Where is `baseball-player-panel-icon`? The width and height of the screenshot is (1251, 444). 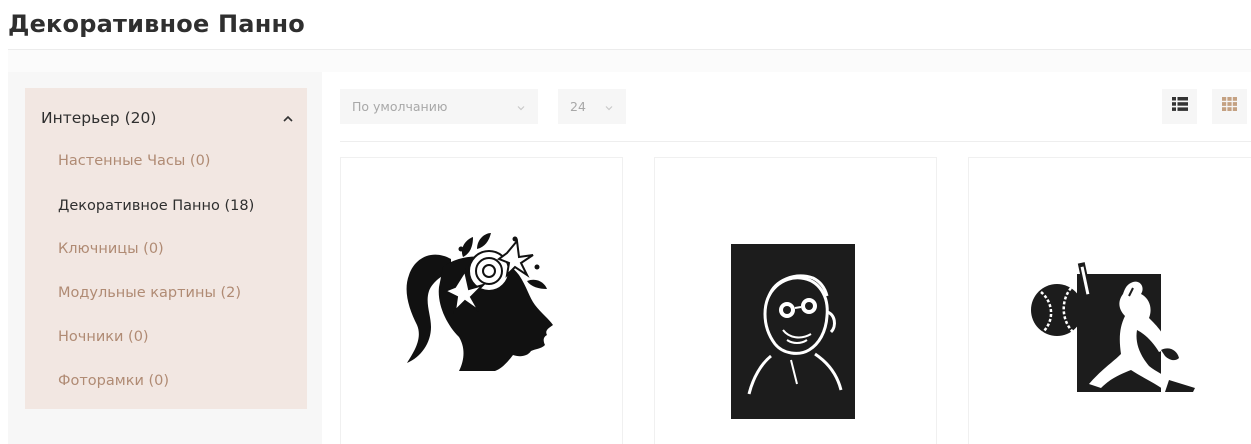
baseball-player-panel-icon is located at coordinates (1113, 327).